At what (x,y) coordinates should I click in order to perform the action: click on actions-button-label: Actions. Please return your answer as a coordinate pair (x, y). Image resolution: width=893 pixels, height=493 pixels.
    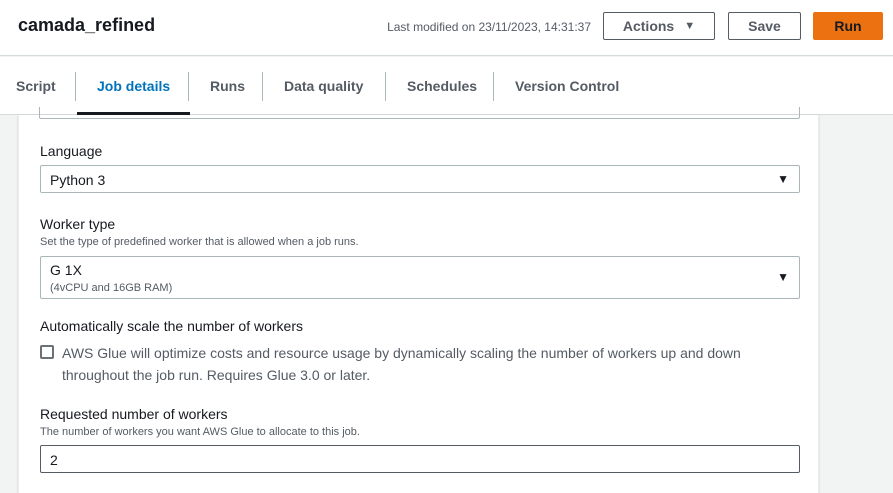
    Looking at the image, I should click on (648, 26).